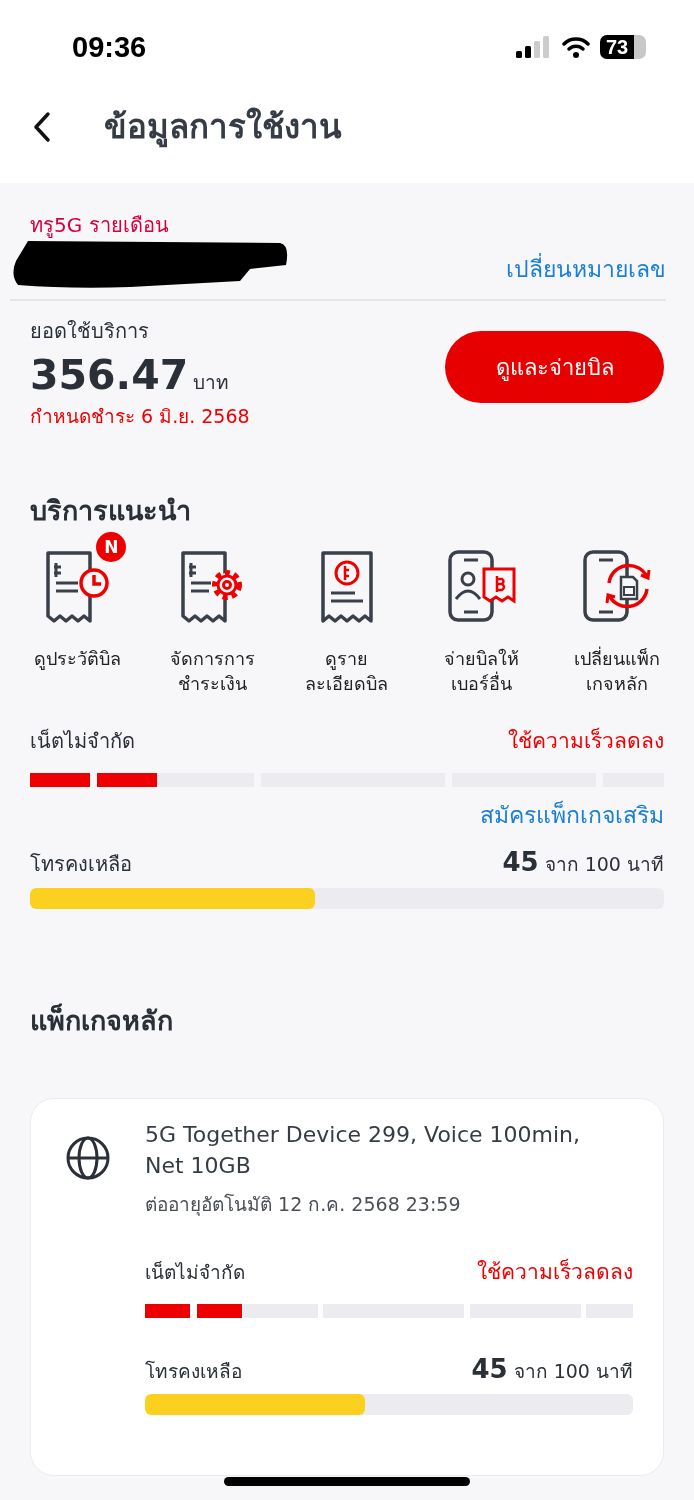  What do you see at coordinates (111, 547) in the screenshot?
I see `new-badge: N` at bounding box center [111, 547].